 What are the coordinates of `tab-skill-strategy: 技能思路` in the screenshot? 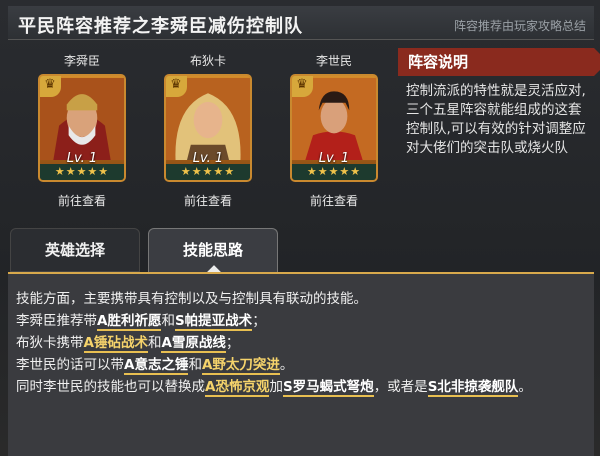 It's located at (213, 256).